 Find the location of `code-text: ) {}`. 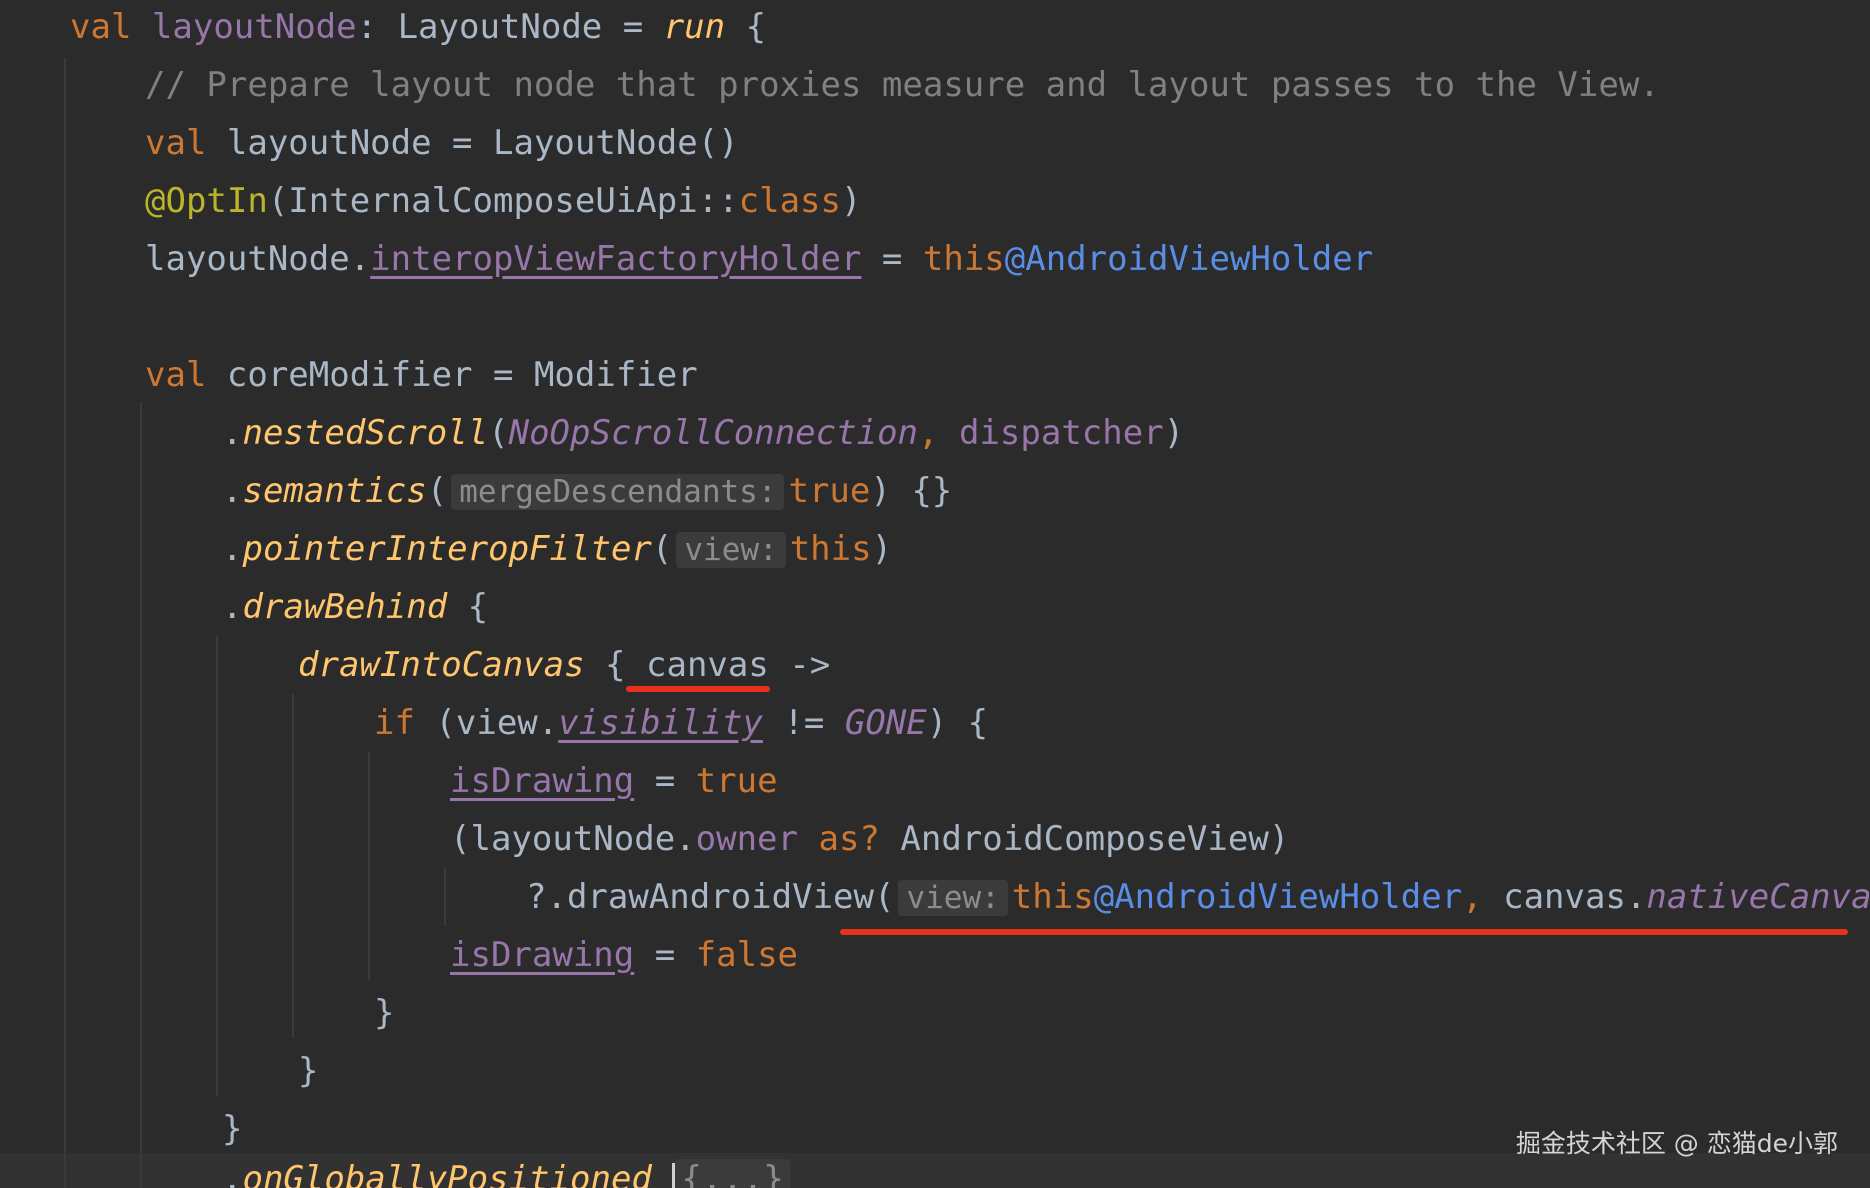

code-text: ) {} is located at coordinates (911, 491).